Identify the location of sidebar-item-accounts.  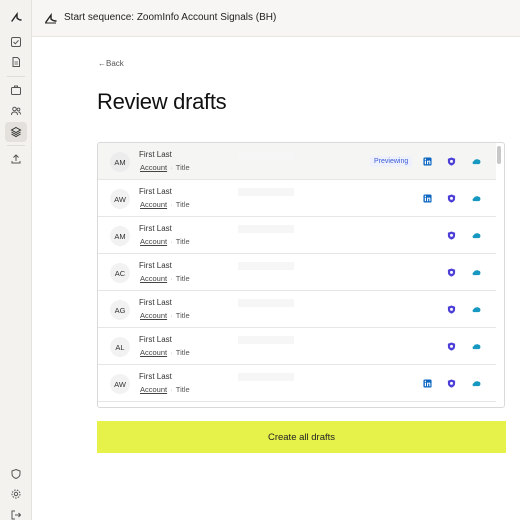
(16, 90).